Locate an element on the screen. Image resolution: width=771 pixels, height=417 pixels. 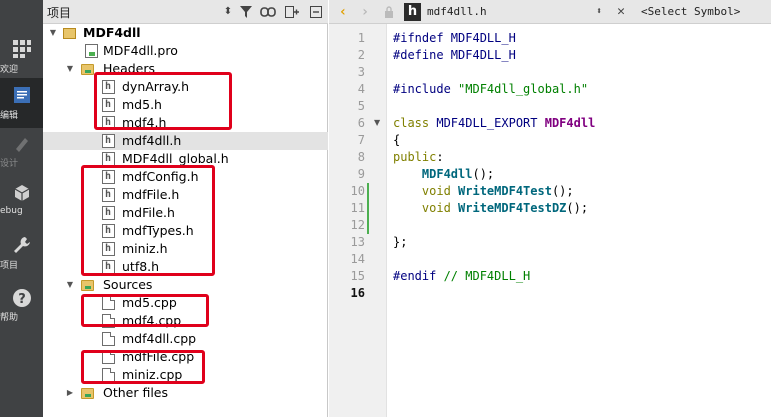
code-line: public: is located at coordinates (418, 157).